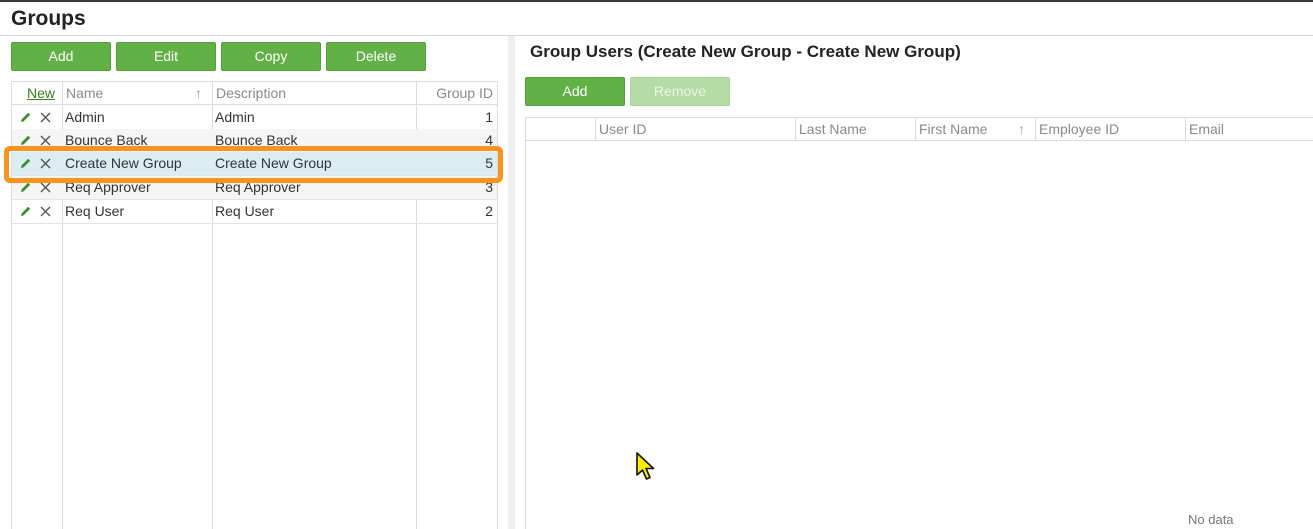 This screenshot has width=1313, height=529. Describe the element at coordinates (831, 129) in the screenshot. I see `column-header-last-name: Last Name` at that location.